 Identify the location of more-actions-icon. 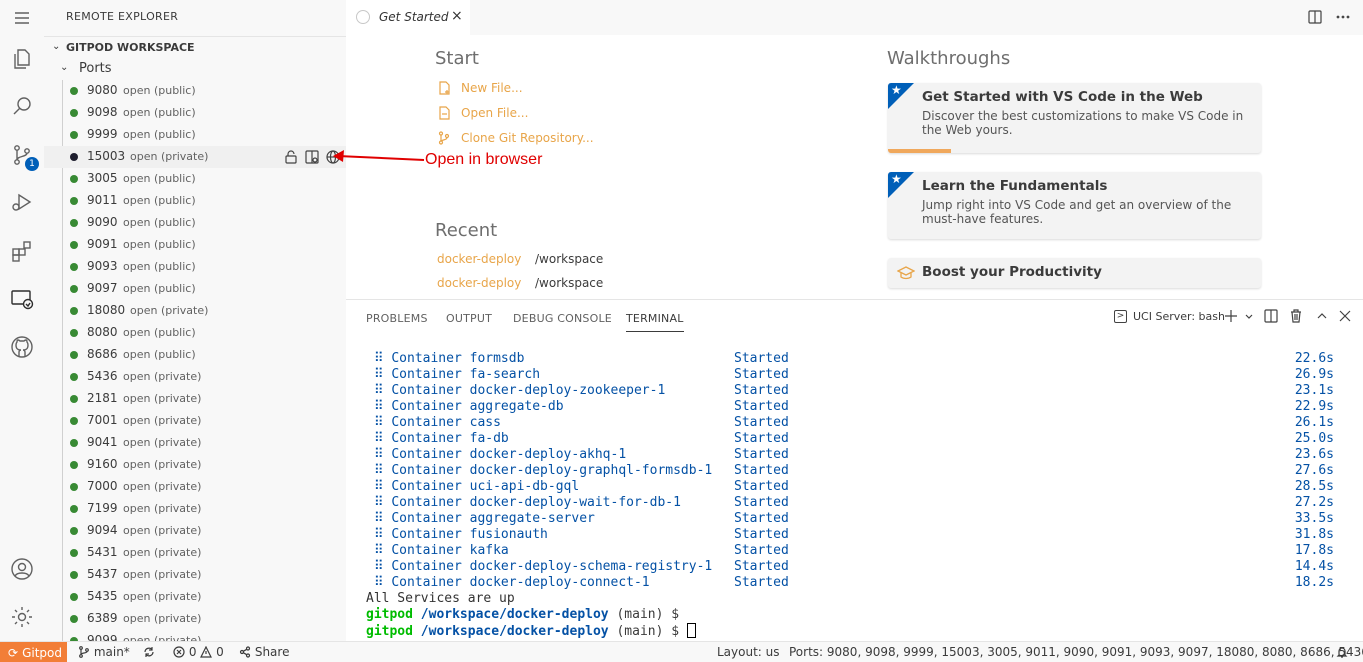
(1344, 18).